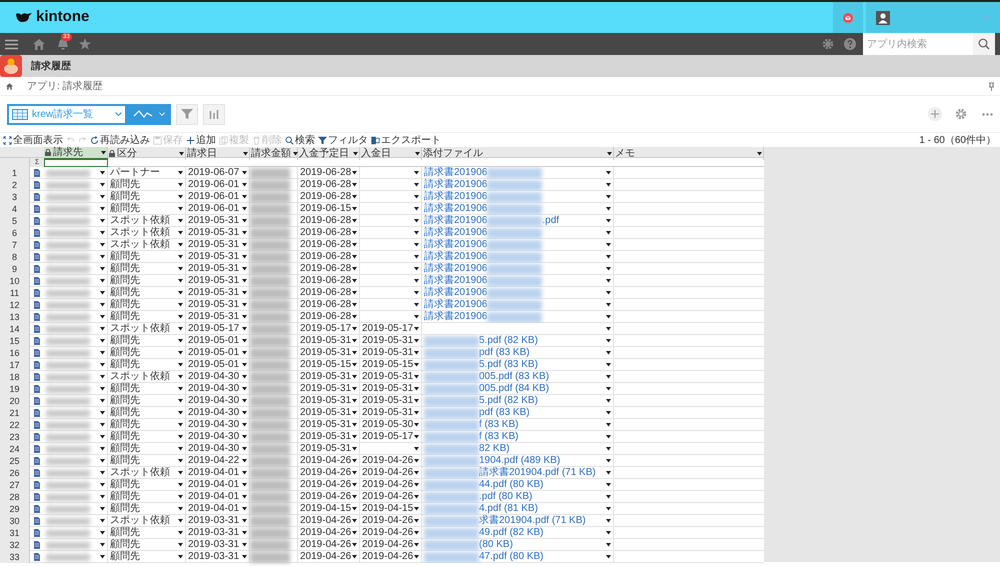 This screenshot has width=1000, height=566. Describe the element at coordinates (9, 86) in the screenshot. I see `home-icon` at that location.